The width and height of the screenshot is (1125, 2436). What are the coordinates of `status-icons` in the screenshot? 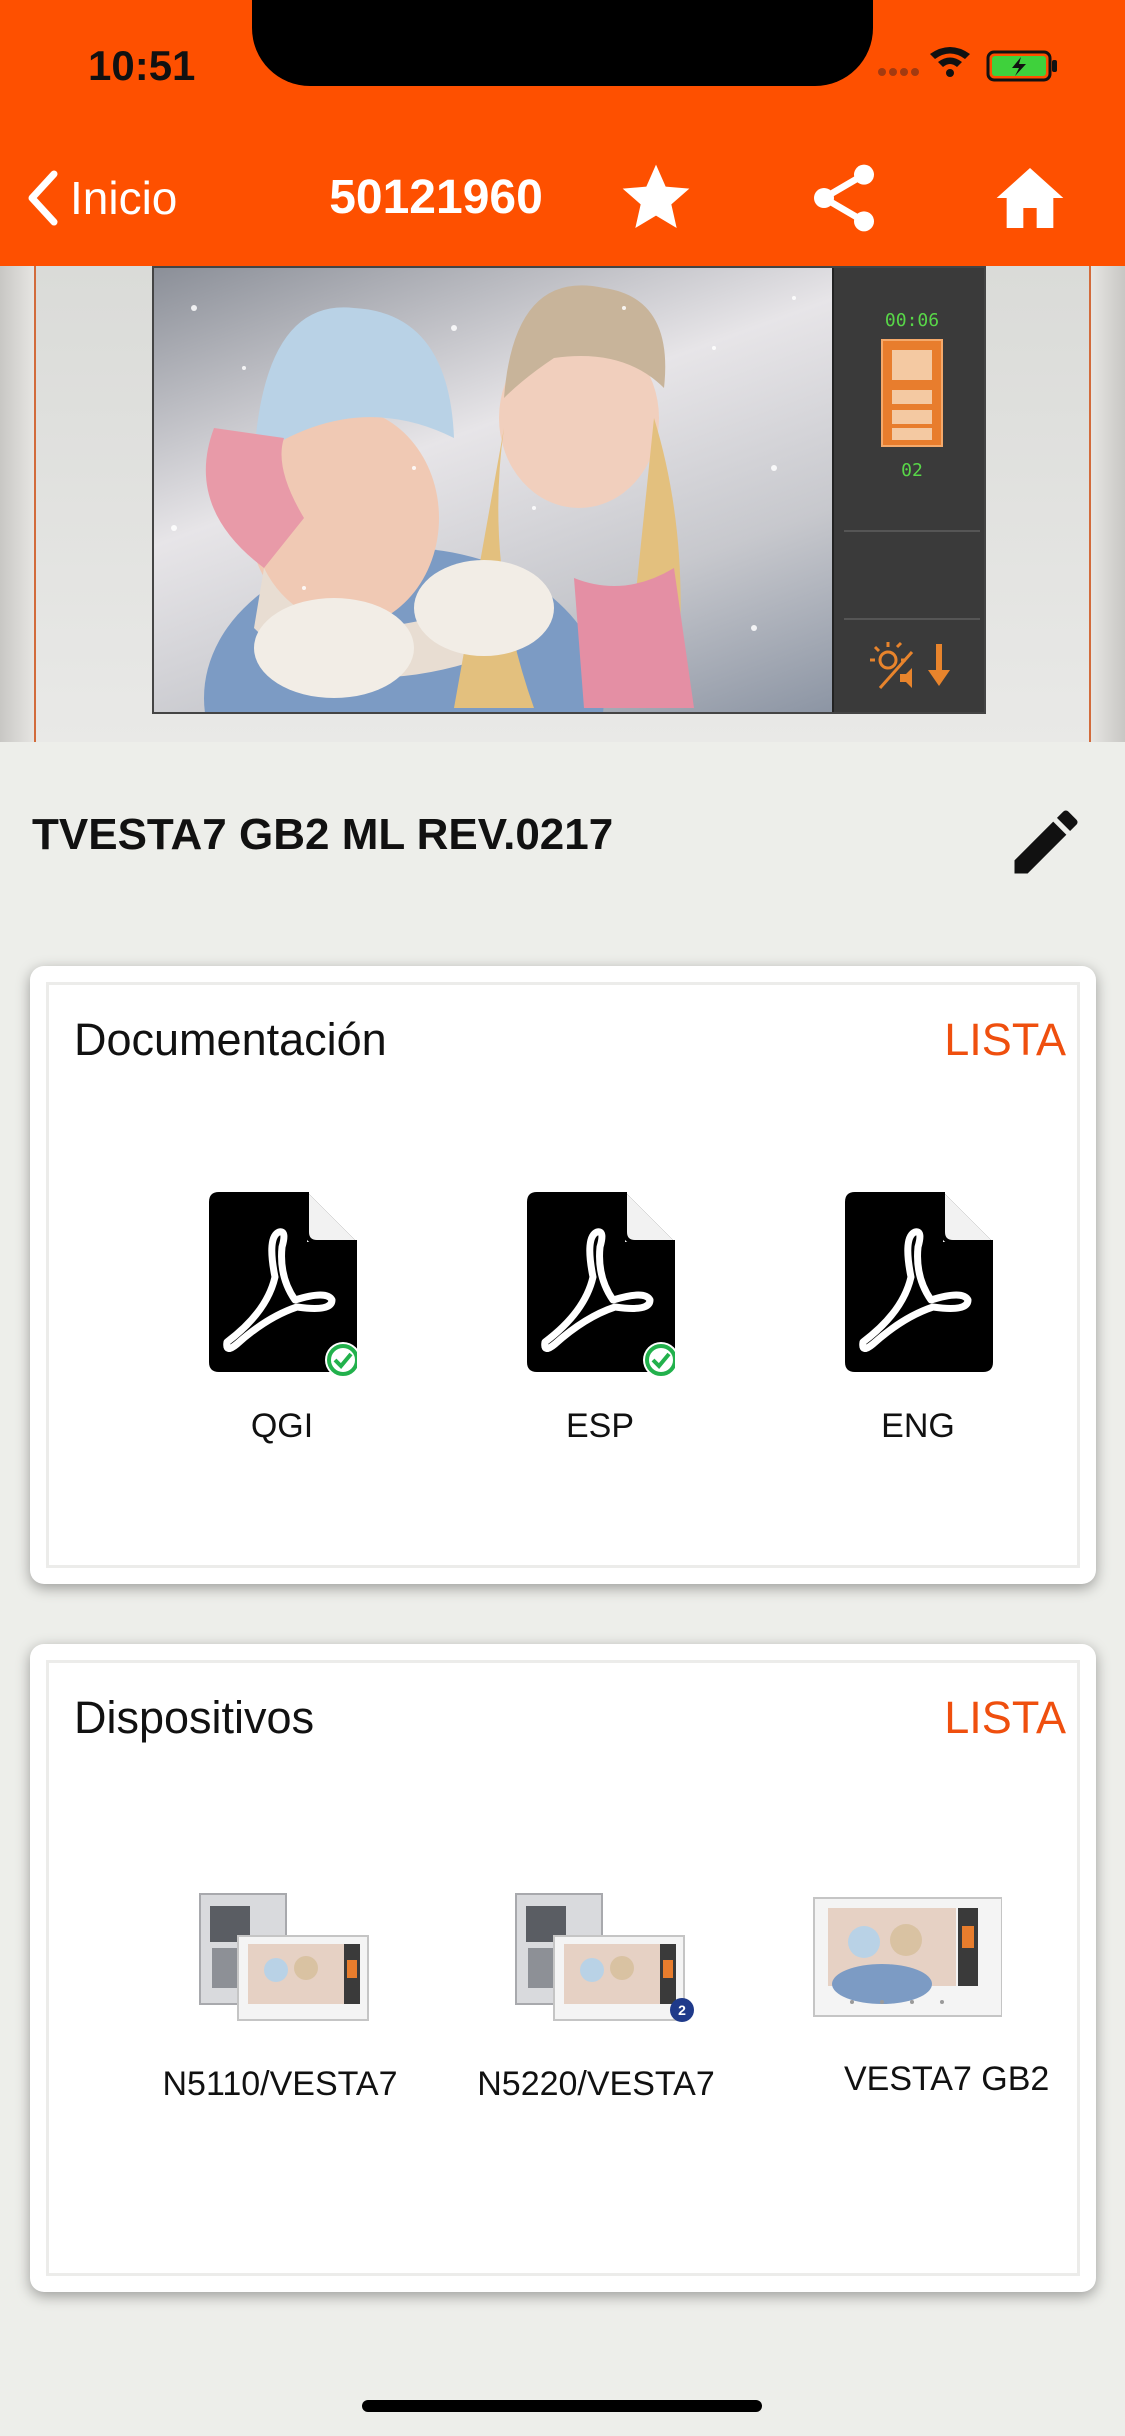 It's located at (978, 62).